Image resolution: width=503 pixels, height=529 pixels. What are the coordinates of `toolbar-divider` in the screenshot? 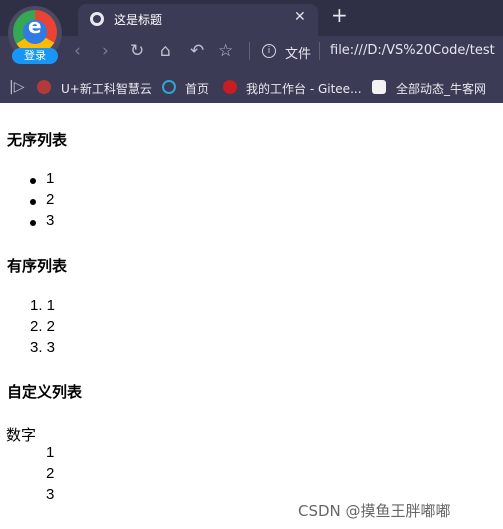 It's located at (249, 51).